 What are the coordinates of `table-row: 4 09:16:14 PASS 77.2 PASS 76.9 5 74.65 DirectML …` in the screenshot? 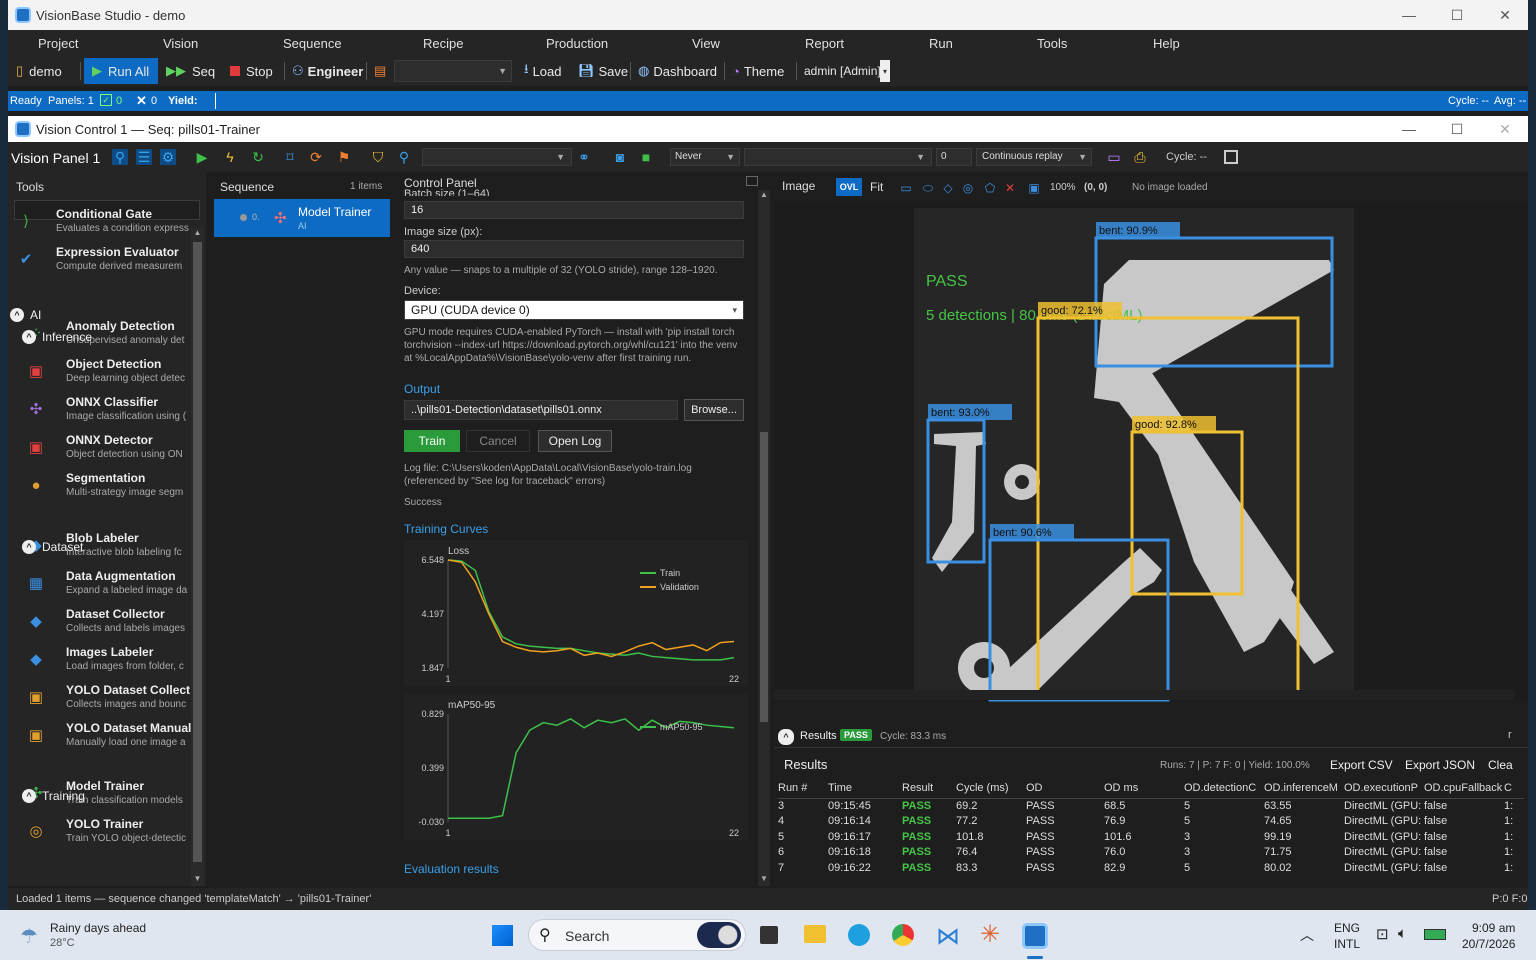 It's located at (1151, 822).